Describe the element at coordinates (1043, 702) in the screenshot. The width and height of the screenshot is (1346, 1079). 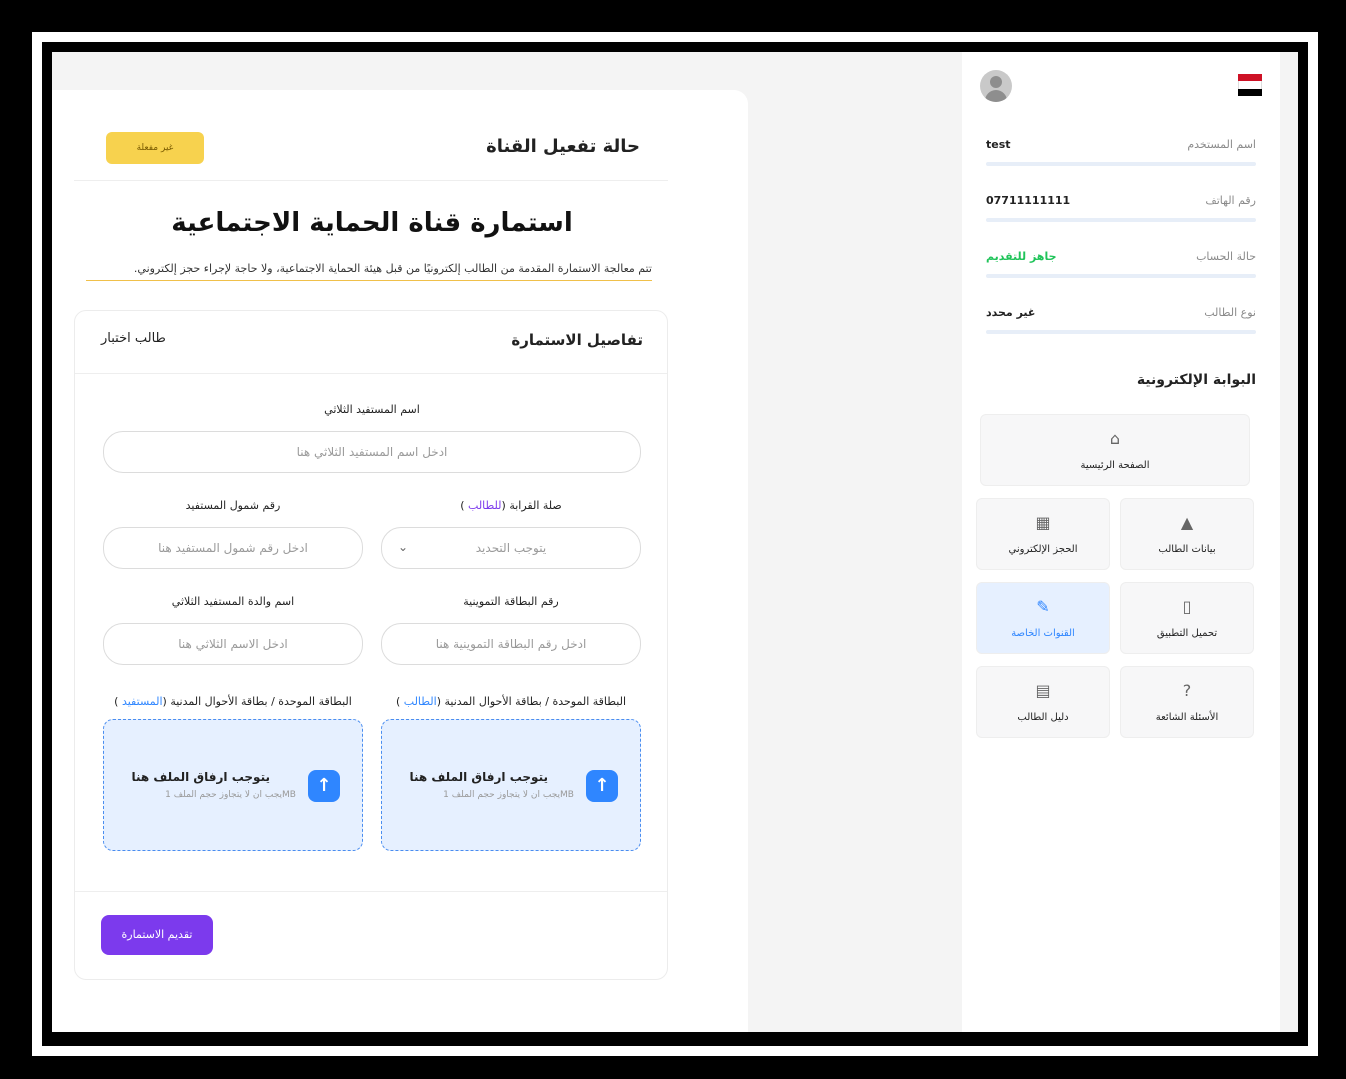
I see `tile-guide: ▤ دليل الطالب` at that location.